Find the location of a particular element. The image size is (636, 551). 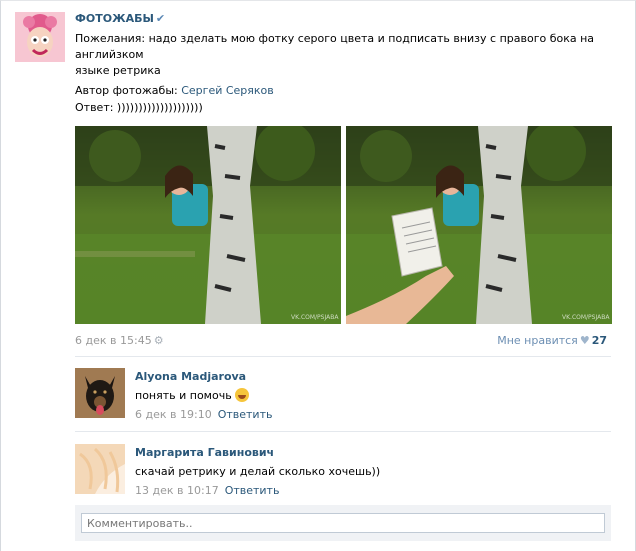

comment-composer is located at coordinates (343, 523).